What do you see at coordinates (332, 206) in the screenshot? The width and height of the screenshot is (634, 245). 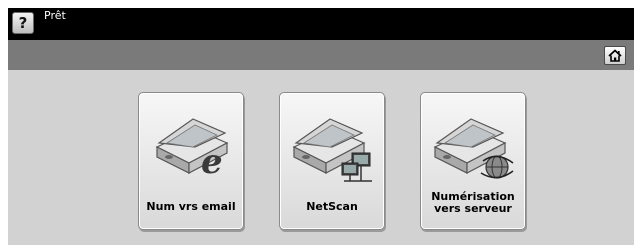 I see `tile-label: NetScan` at bounding box center [332, 206].